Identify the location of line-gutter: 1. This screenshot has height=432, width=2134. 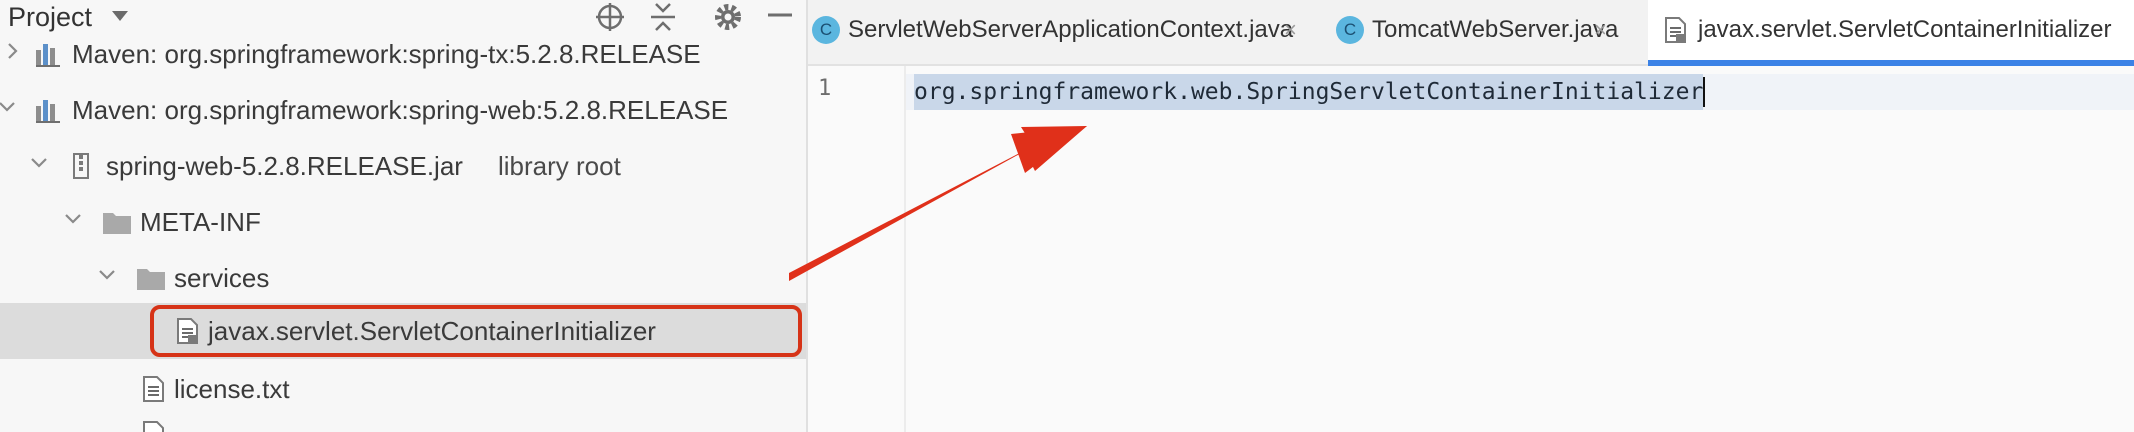
(857, 249).